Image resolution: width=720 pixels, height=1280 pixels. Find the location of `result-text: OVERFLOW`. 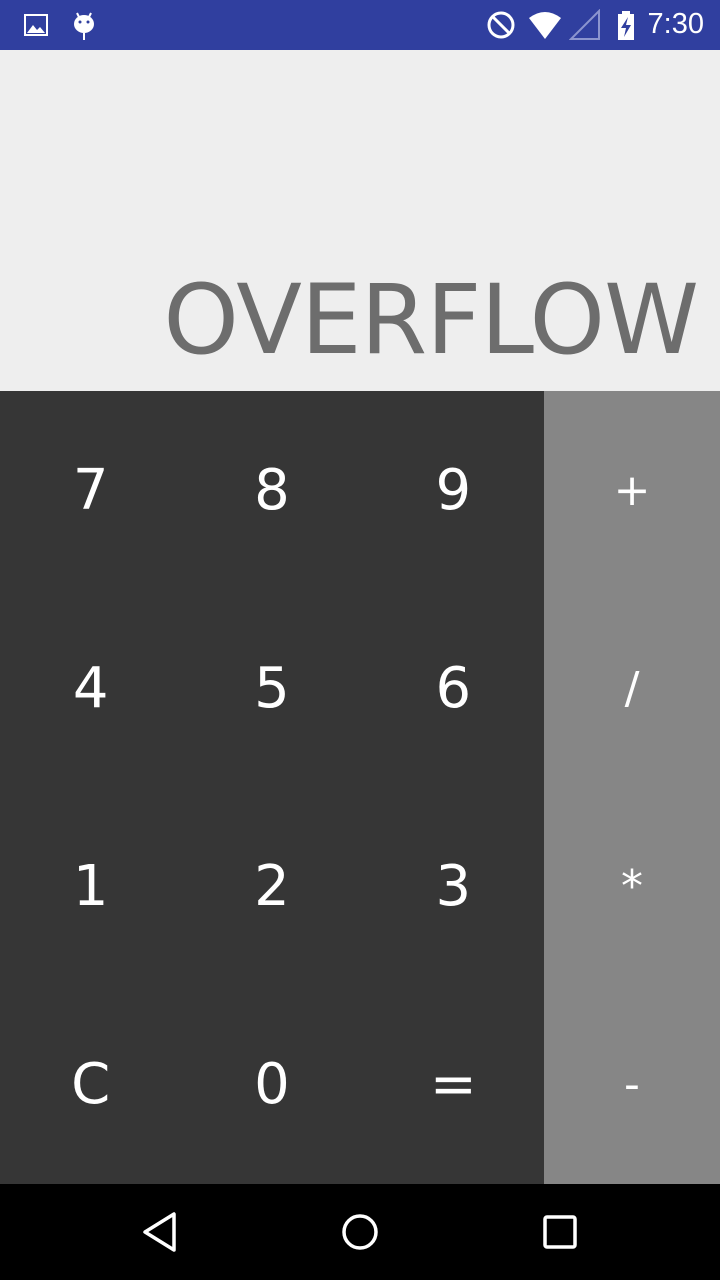

result-text: OVERFLOW is located at coordinates (431, 320).